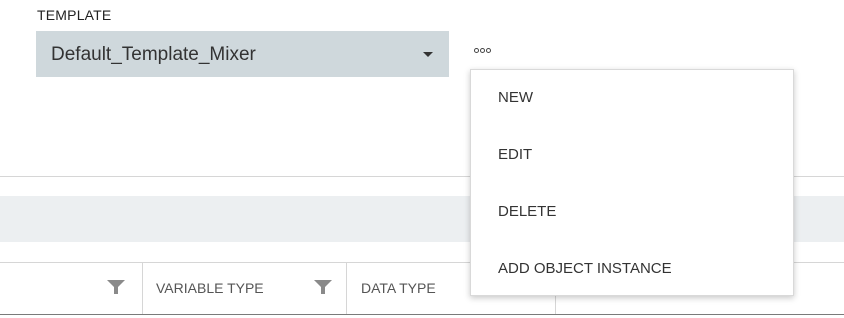 This screenshot has width=844, height=318. What do you see at coordinates (632, 154) in the screenshot?
I see `menu-item-edit: EDIT` at bounding box center [632, 154].